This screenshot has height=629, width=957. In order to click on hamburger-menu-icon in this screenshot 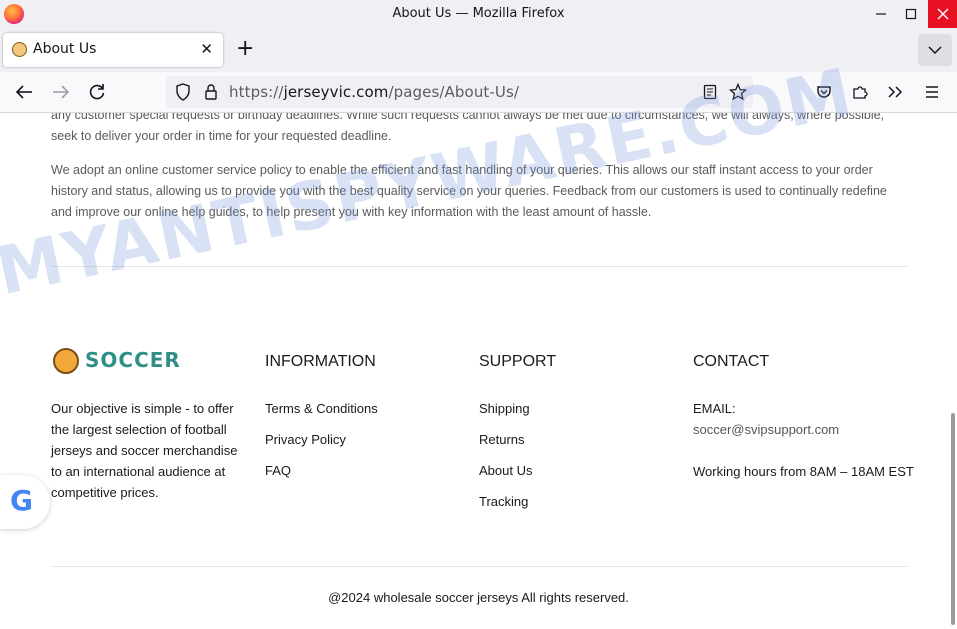, I will do `click(932, 92)`.